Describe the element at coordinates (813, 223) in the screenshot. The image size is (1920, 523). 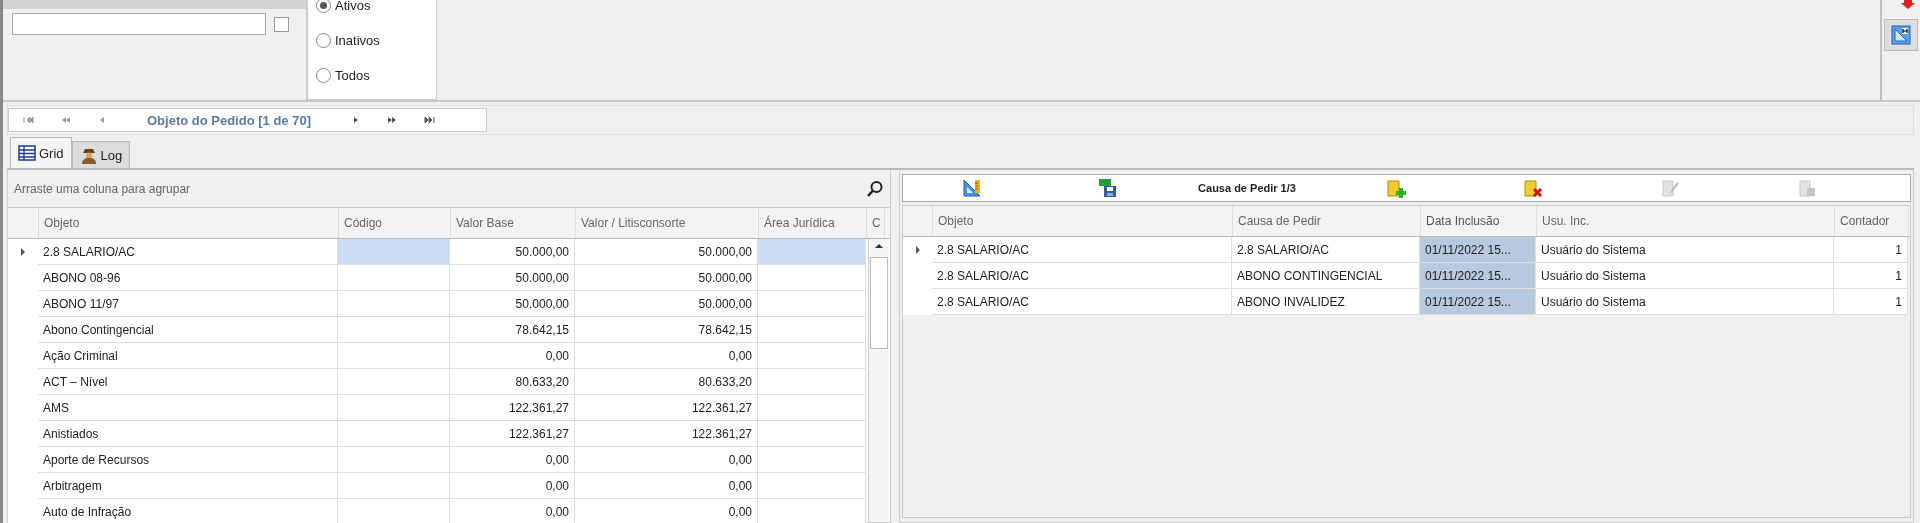
I see `column-header: Área Jurídica` at that location.